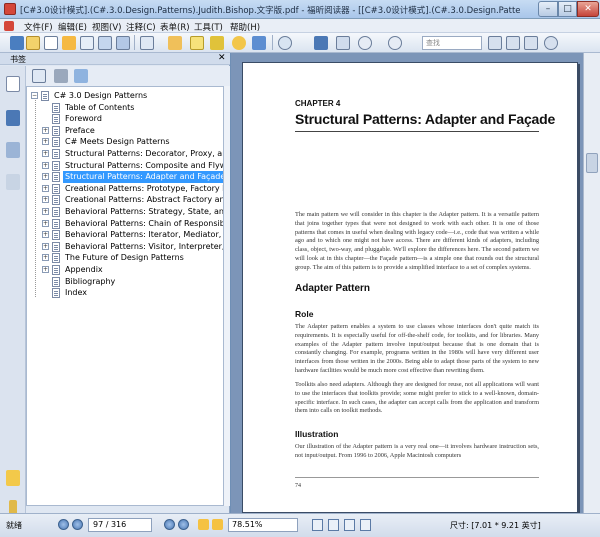  I want to click on folder-tab-icon, so click(13, 478).